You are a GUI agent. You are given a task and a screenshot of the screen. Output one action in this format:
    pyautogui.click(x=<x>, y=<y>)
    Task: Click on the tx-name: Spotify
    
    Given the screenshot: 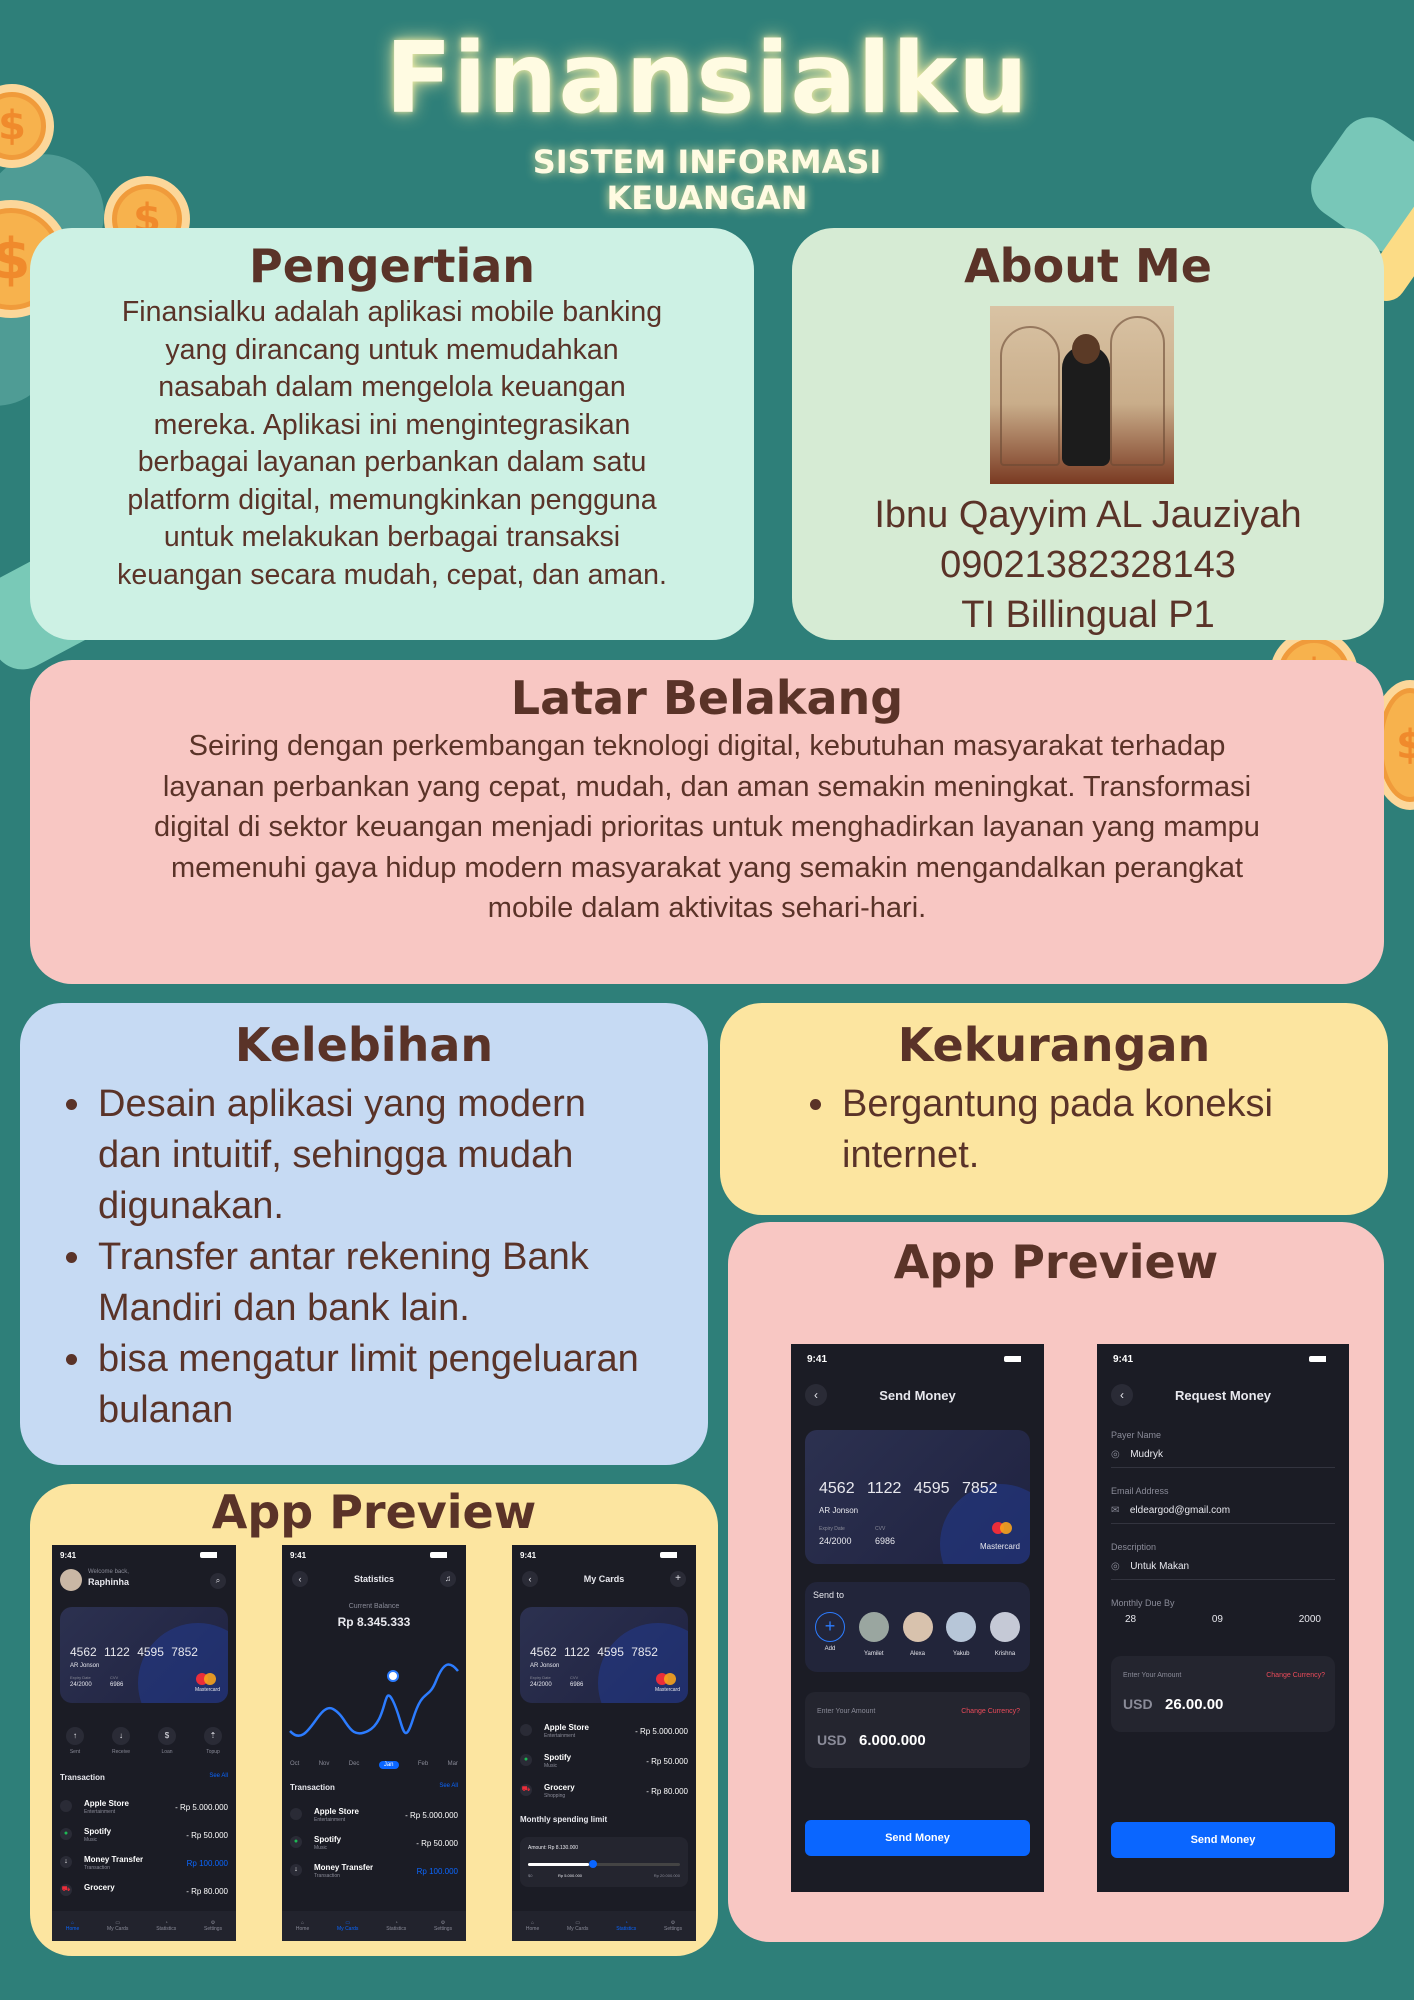 What is the action you would take?
    pyautogui.click(x=328, y=1839)
    